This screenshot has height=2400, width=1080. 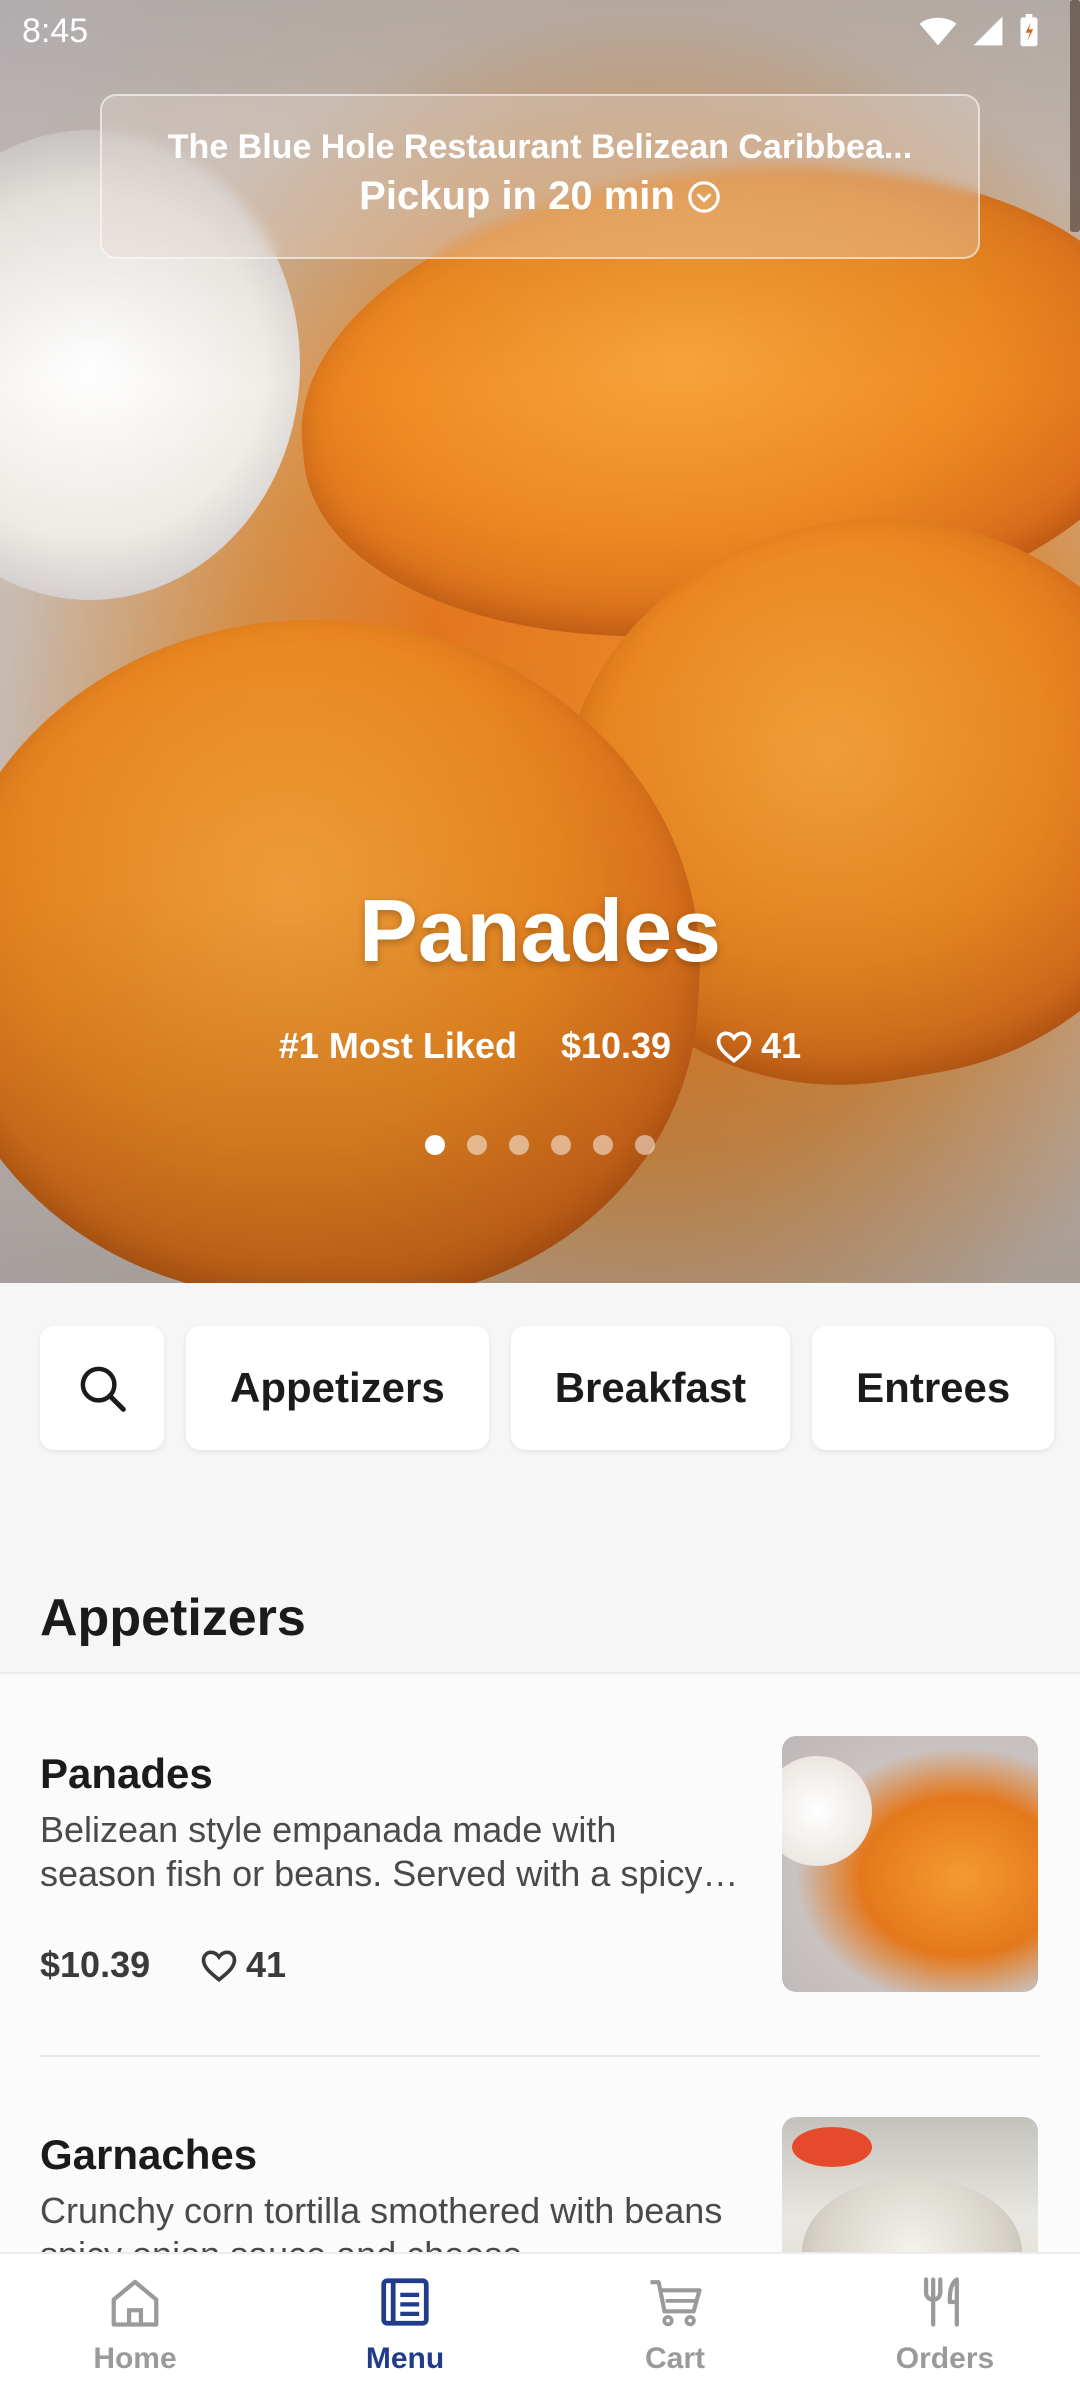 I want to click on menu-icon, so click(x=405, y=2302).